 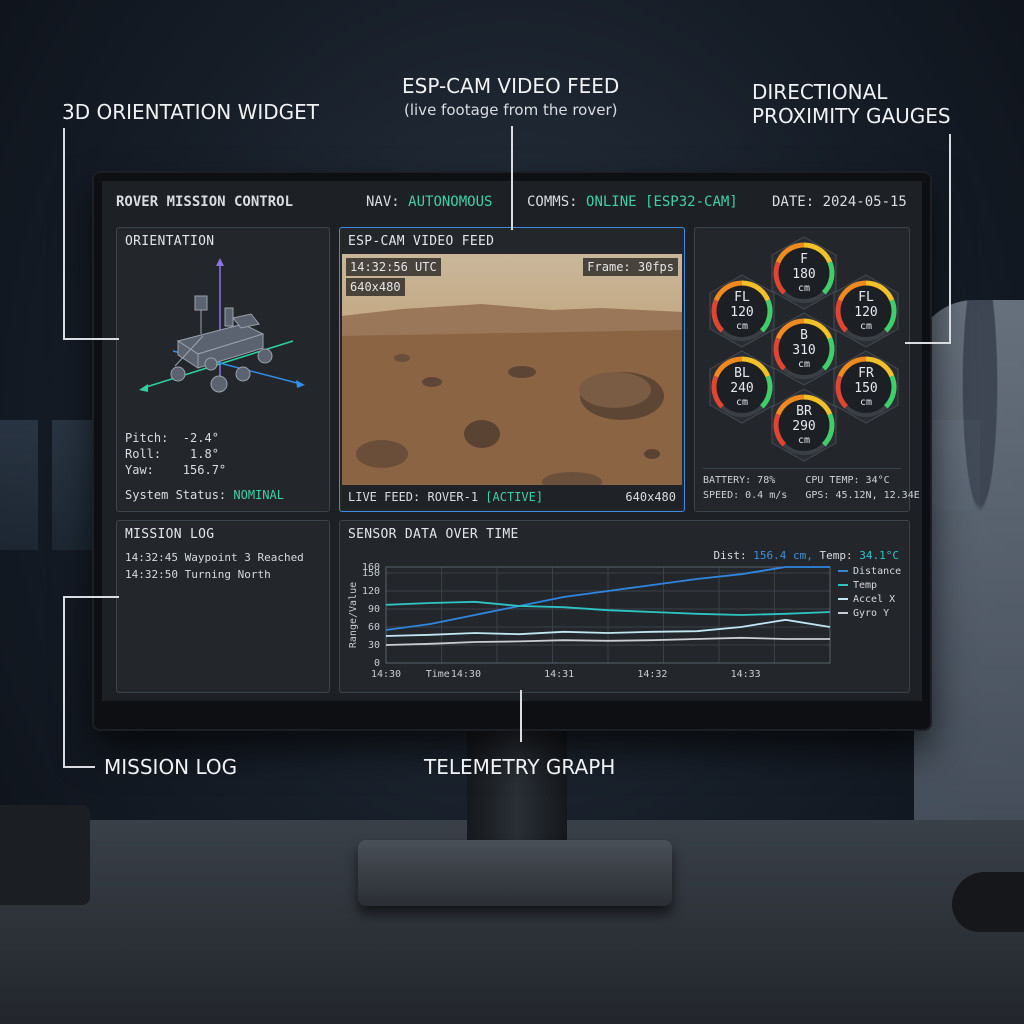 What do you see at coordinates (650, 497) in the screenshot?
I see `video-resolution-bottom: 640x480` at bounding box center [650, 497].